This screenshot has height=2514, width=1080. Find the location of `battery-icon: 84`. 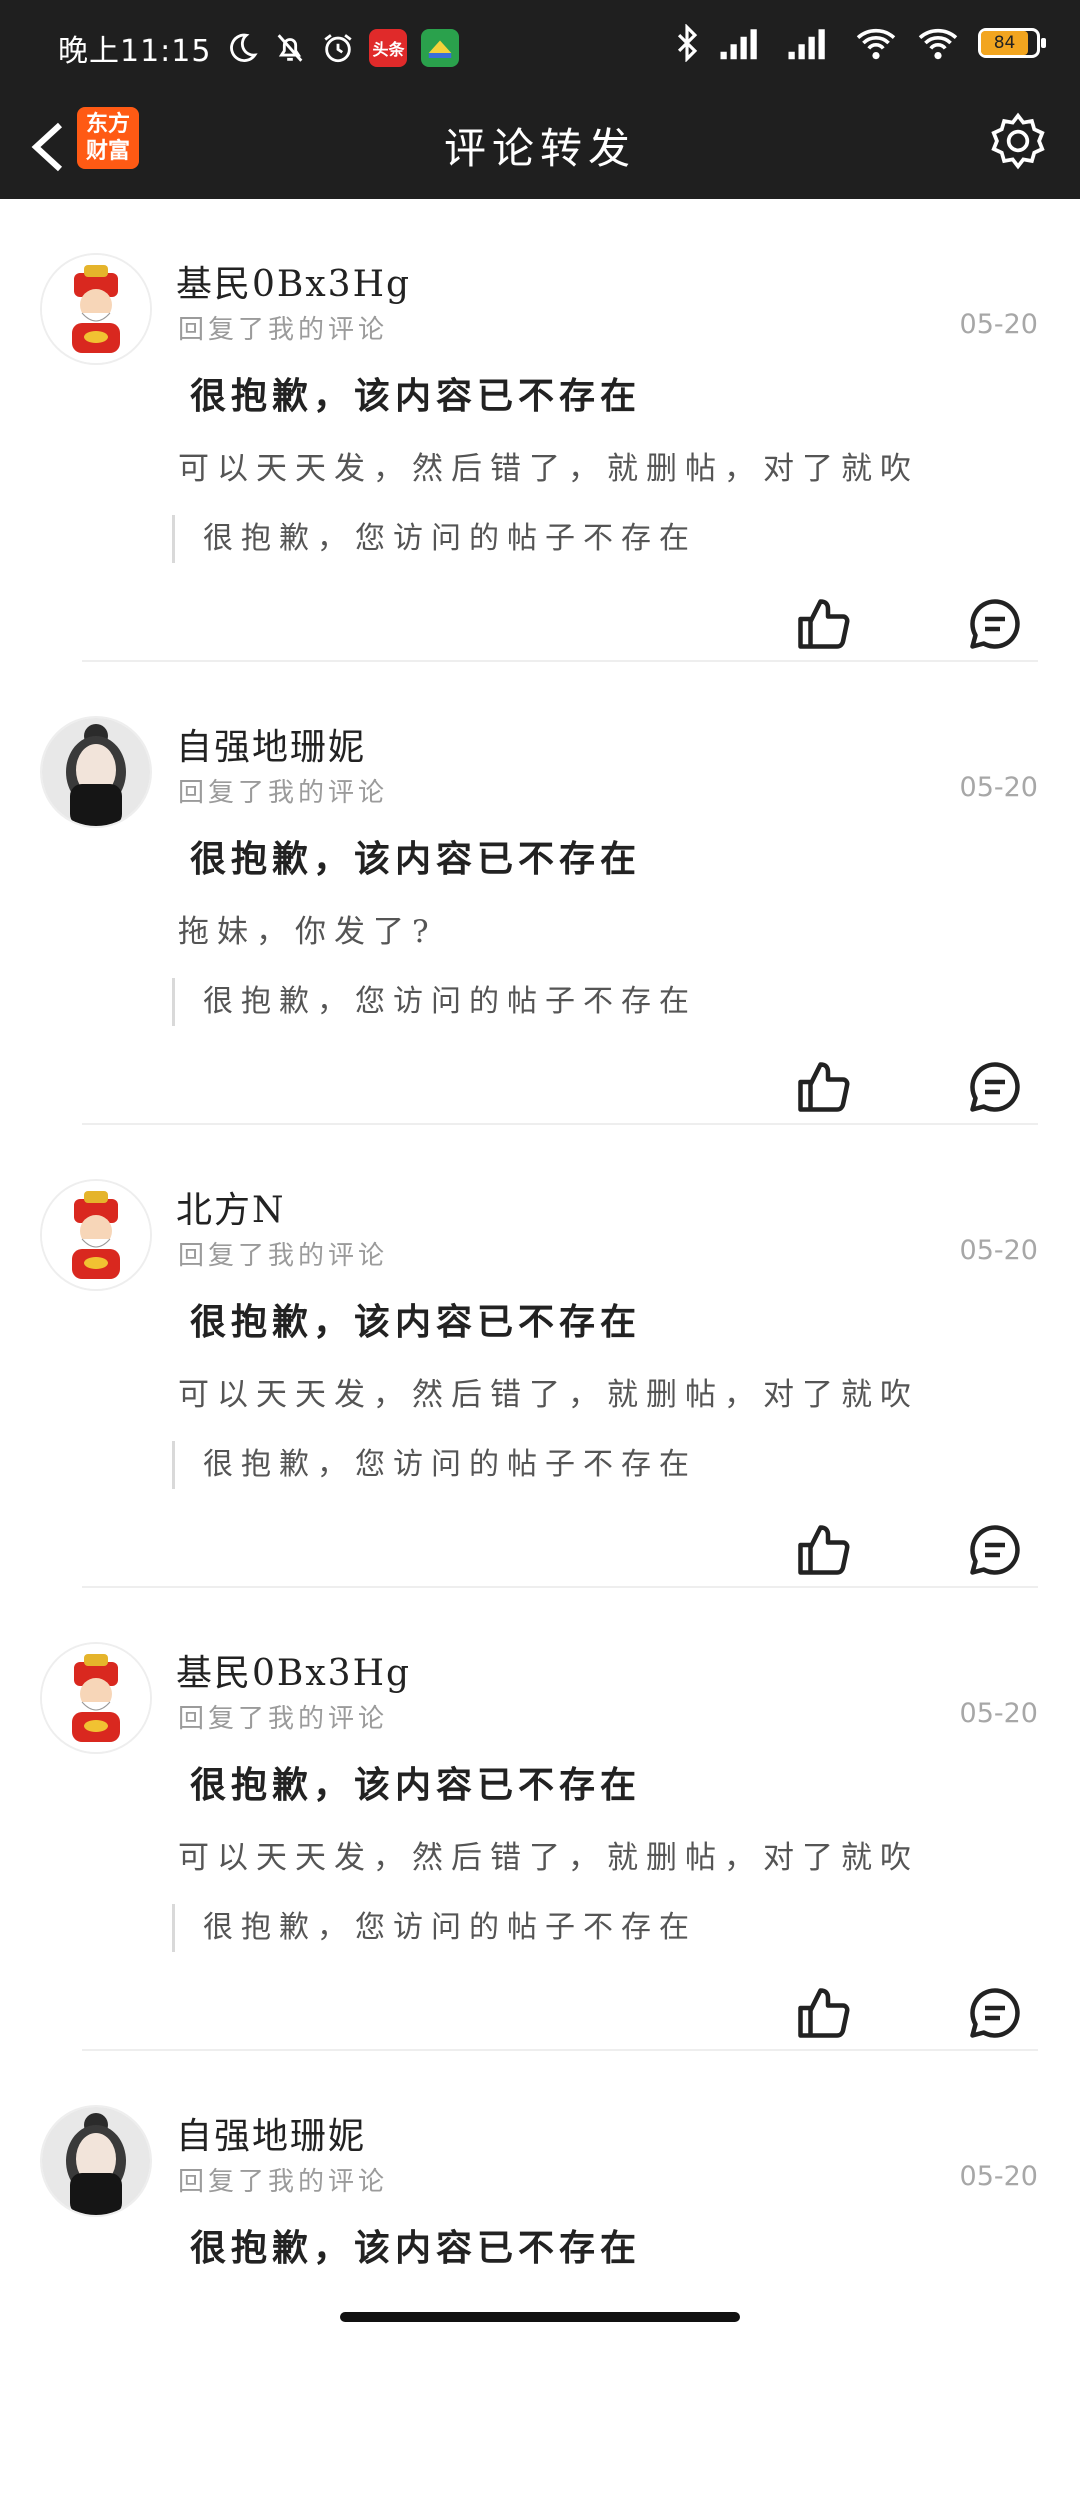

battery-icon: 84 is located at coordinates (1012, 43).